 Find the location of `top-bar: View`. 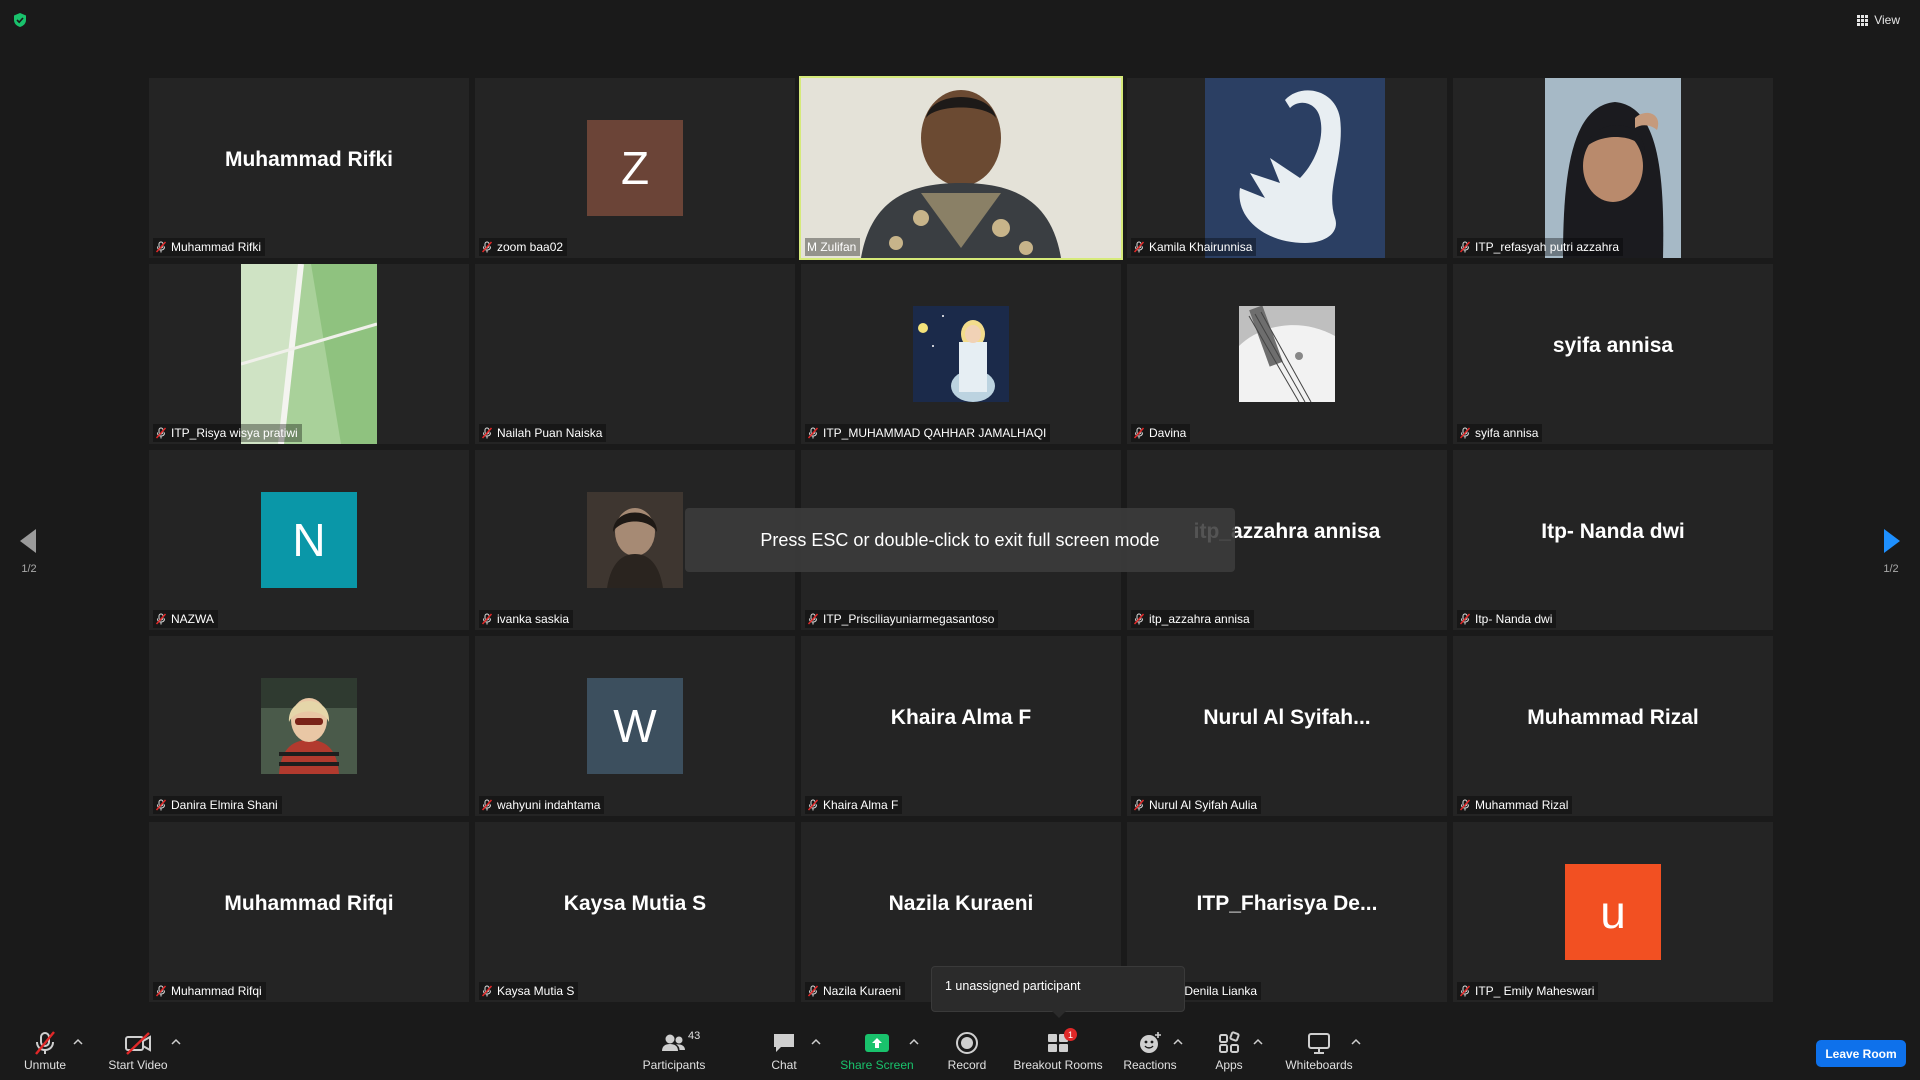

top-bar: View is located at coordinates (960, 20).